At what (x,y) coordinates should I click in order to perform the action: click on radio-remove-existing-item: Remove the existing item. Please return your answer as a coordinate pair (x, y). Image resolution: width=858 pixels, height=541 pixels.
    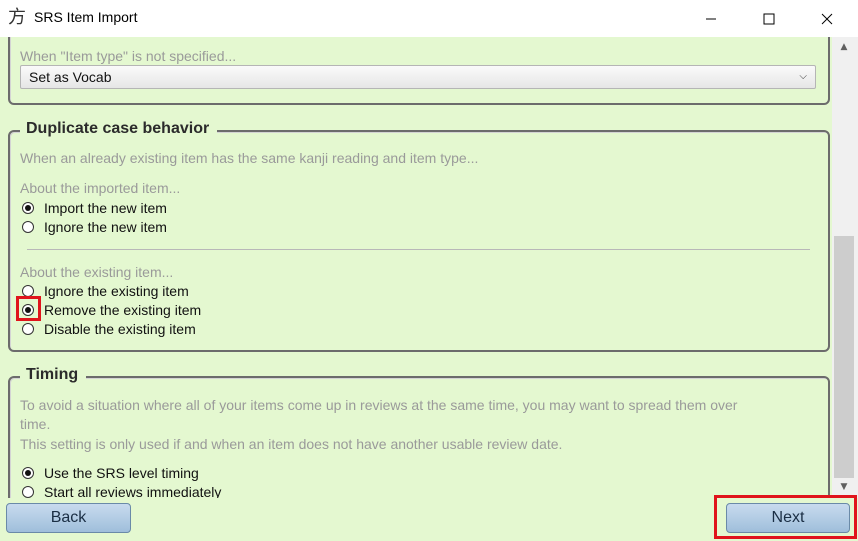
    Looking at the image, I should click on (111, 309).